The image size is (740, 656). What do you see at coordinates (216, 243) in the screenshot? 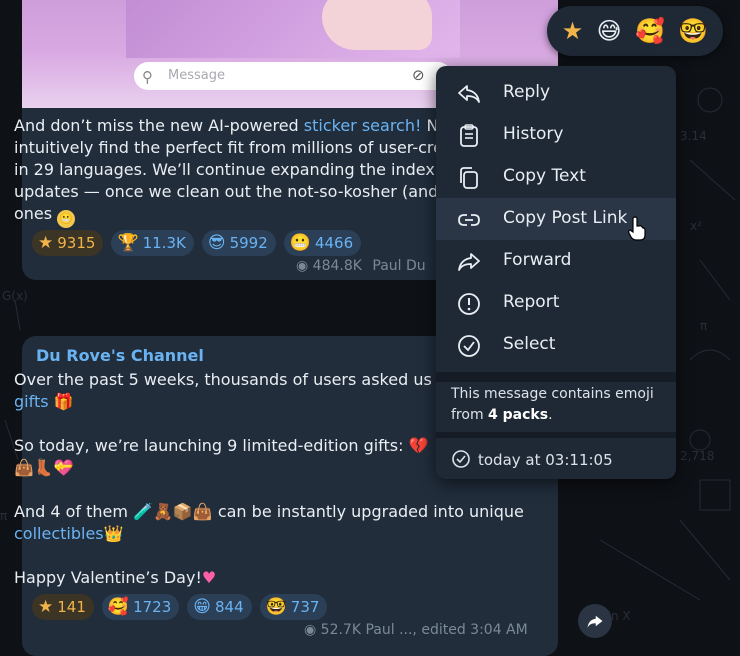
I see `sunglasses-emoji-icon: 😎` at bounding box center [216, 243].